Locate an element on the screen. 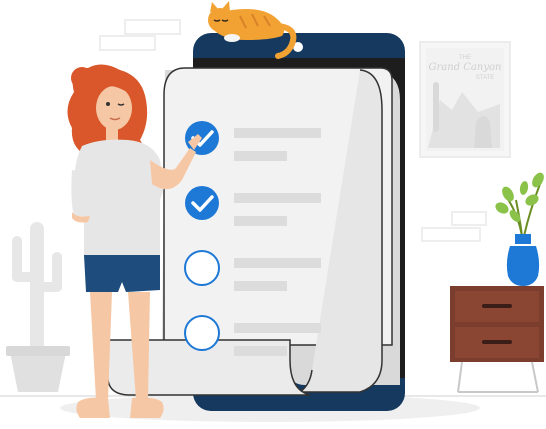  poster-line1: THE is located at coordinates (465, 58).